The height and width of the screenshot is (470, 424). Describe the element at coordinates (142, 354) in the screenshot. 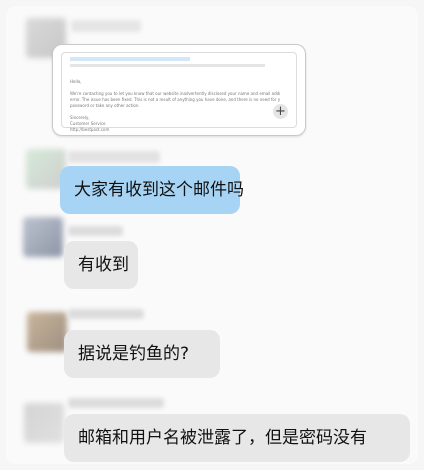

I see `message-bubble-3: 据说是钓鱼的?` at that location.